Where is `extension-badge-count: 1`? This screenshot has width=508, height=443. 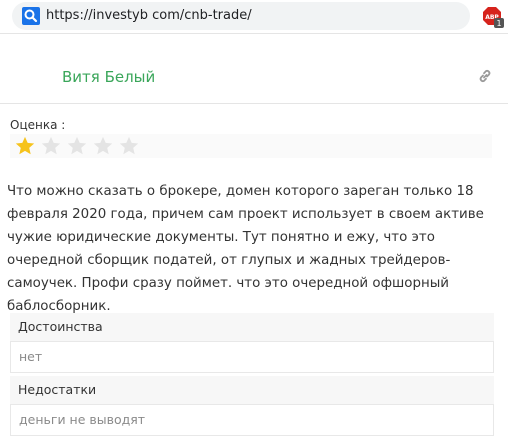
extension-badge-count: 1 is located at coordinates (498, 23).